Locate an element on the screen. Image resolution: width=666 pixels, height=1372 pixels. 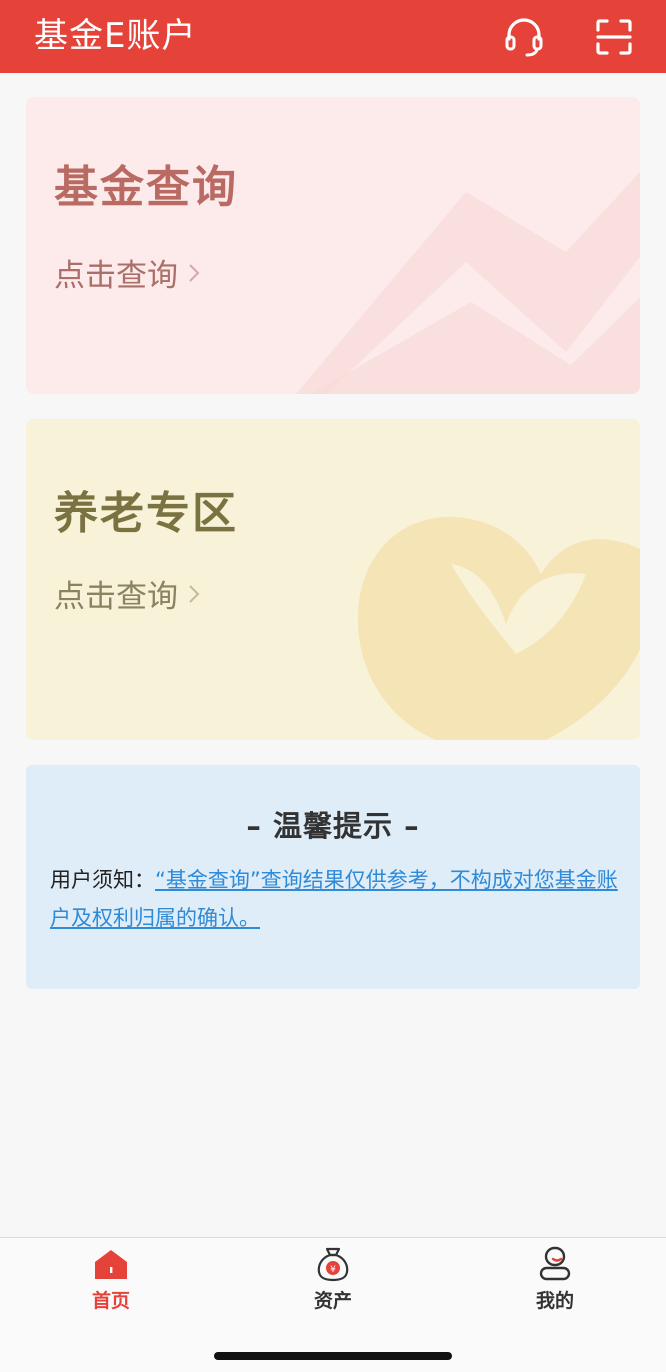
headset-icon is located at coordinates (524, 37).